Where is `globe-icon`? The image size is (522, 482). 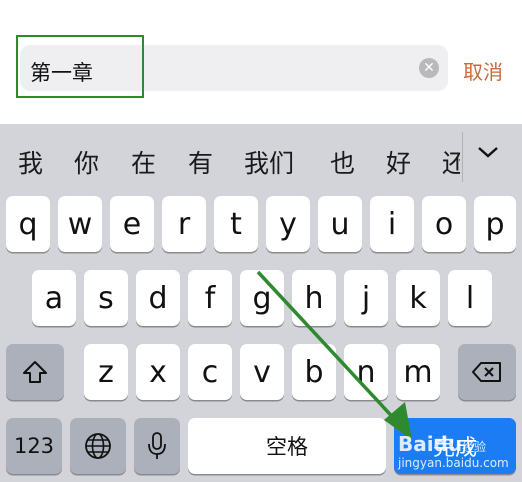 globe-icon is located at coordinates (98, 446).